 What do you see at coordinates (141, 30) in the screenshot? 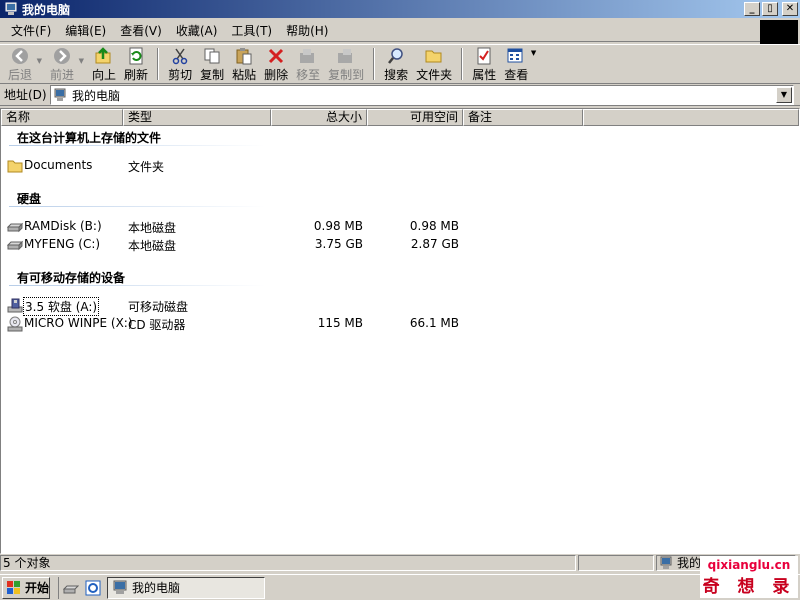
I see `menu-view: 查看(V)` at bounding box center [141, 30].